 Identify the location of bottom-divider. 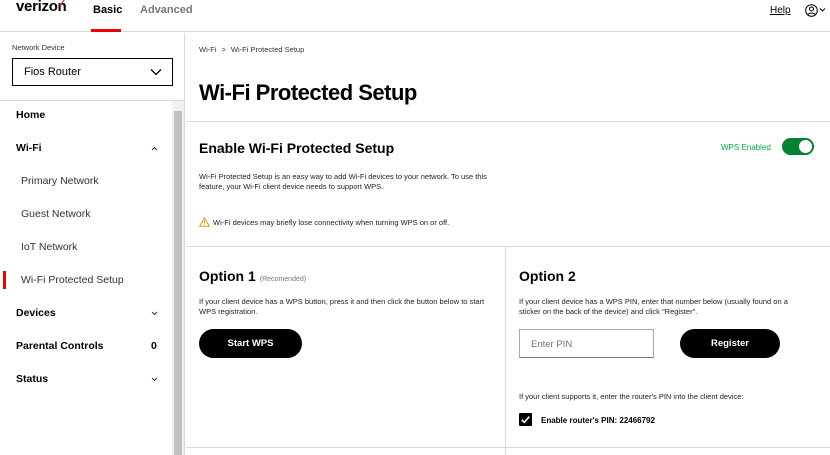
(508, 447).